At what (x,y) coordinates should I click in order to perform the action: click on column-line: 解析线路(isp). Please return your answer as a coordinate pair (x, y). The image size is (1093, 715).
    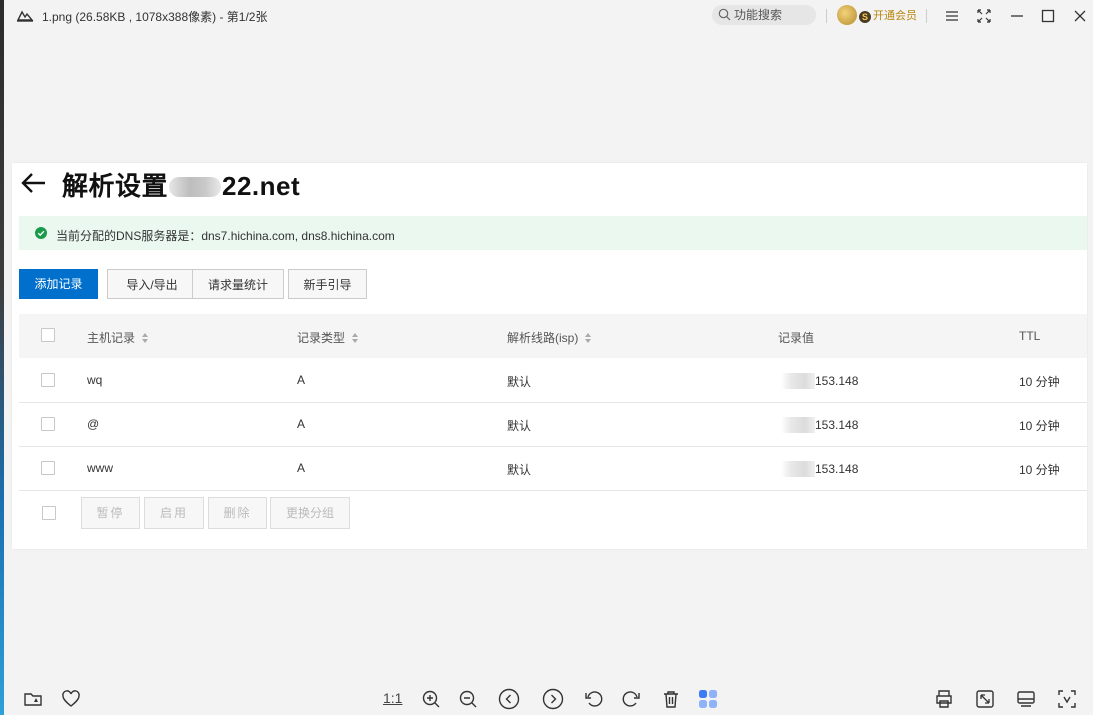
    Looking at the image, I should click on (549, 337).